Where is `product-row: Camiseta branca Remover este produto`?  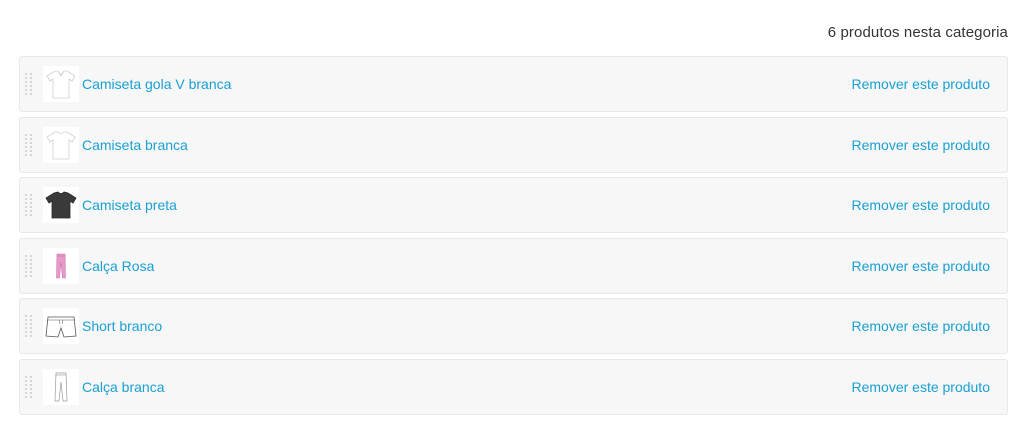
product-row: Camiseta branca Remover este produto is located at coordinates (513, 144).